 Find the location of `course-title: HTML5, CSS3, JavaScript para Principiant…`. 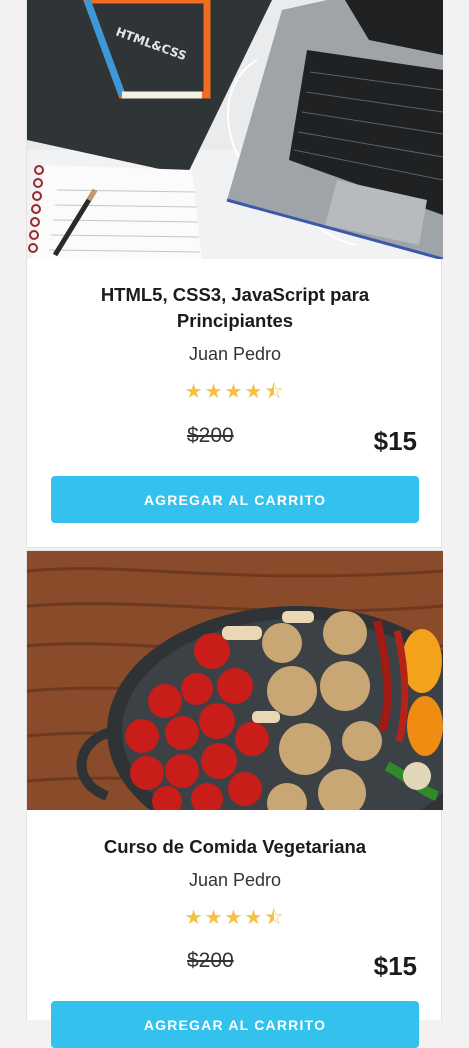

course-title: HTML5, CSS3, JavaScript para Principiant… is located at coordinates (235, 308).